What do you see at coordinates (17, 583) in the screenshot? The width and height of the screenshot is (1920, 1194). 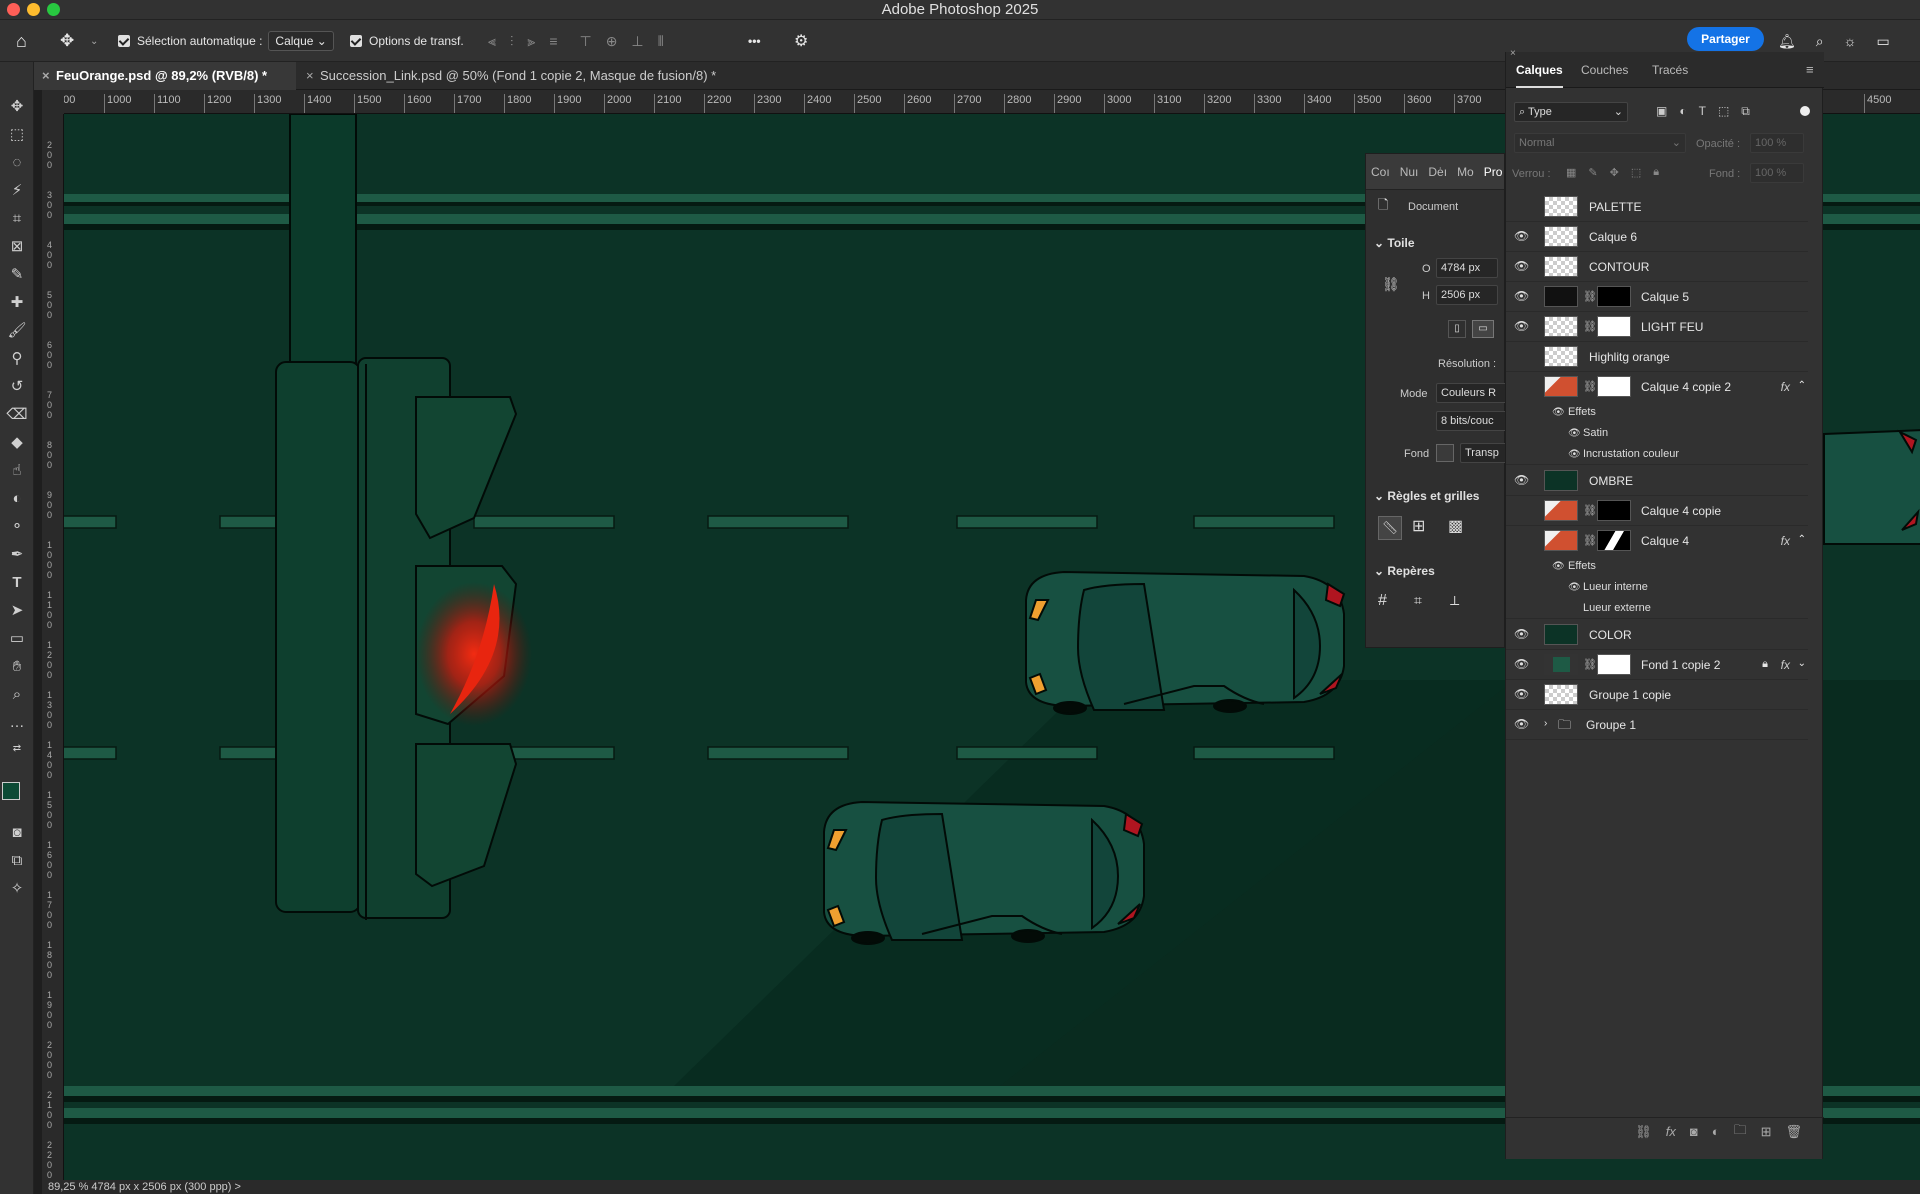 I see `type-tool-icon: T` at bounding box center [17, 583].